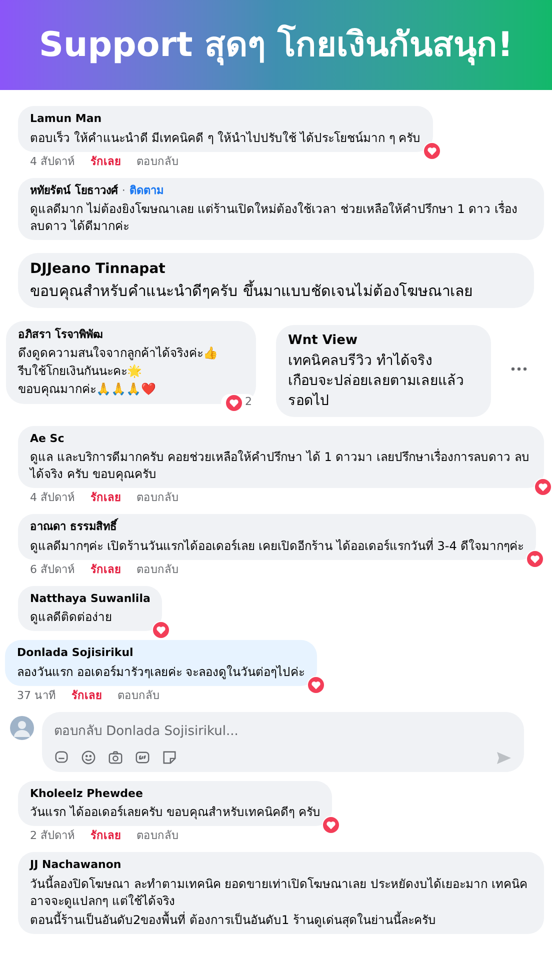  What do you see at coordinates (233, 920) in the screenshot?
I see `comment-text: ตอนนี้ร้านเป็นอันดับ2ของพื้นที่ ต้องการเป็นอันดับ1 ร้านดูเด่นสุดในย่านนี้ละครับ` at bounding box center [233, 920].